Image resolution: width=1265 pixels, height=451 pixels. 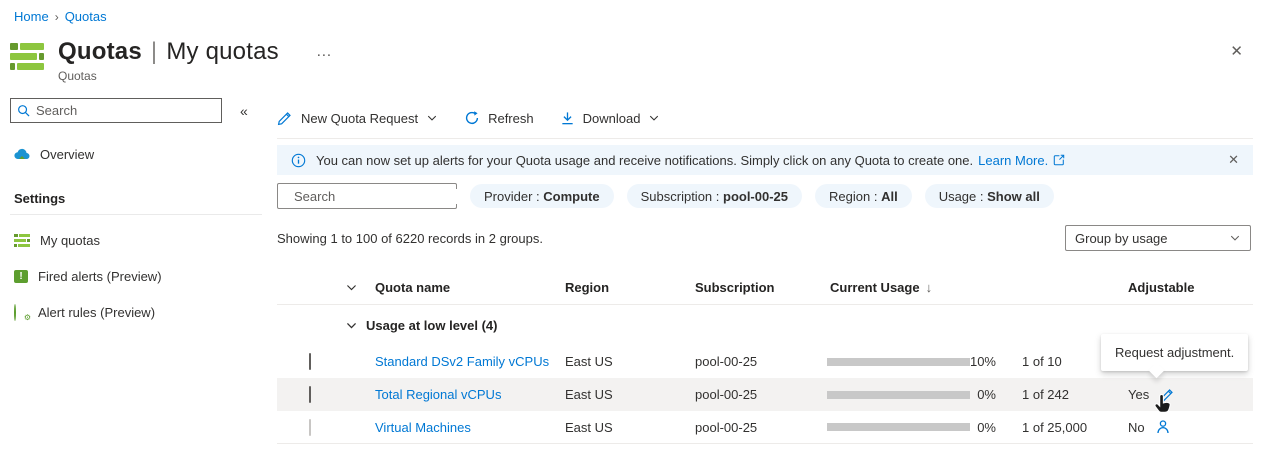 What do you see at coordinates (136, 200) in the screenshot?
I see `sidebar-section-settings: Settings` at bounding box center [136, 200].